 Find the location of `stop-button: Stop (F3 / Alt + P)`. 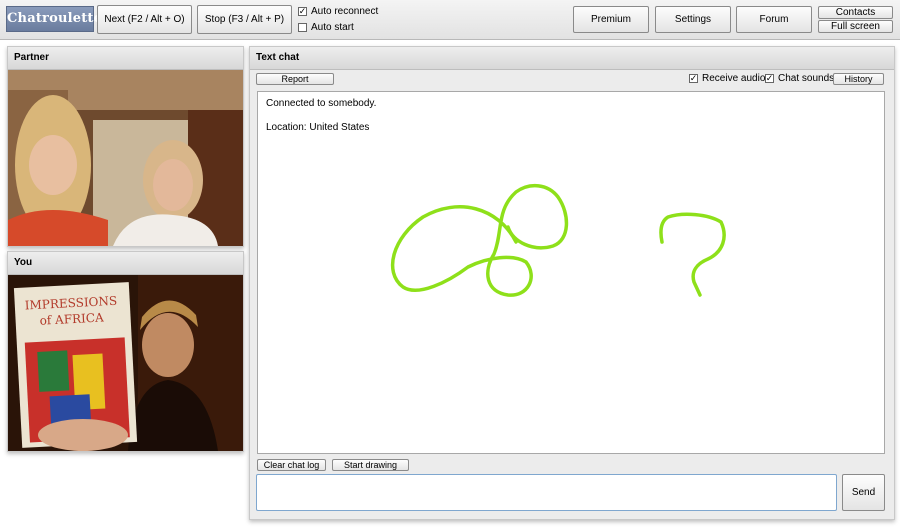

stop-button: Stop (F3 / Alt + P) is located at coordinates (244, 19).